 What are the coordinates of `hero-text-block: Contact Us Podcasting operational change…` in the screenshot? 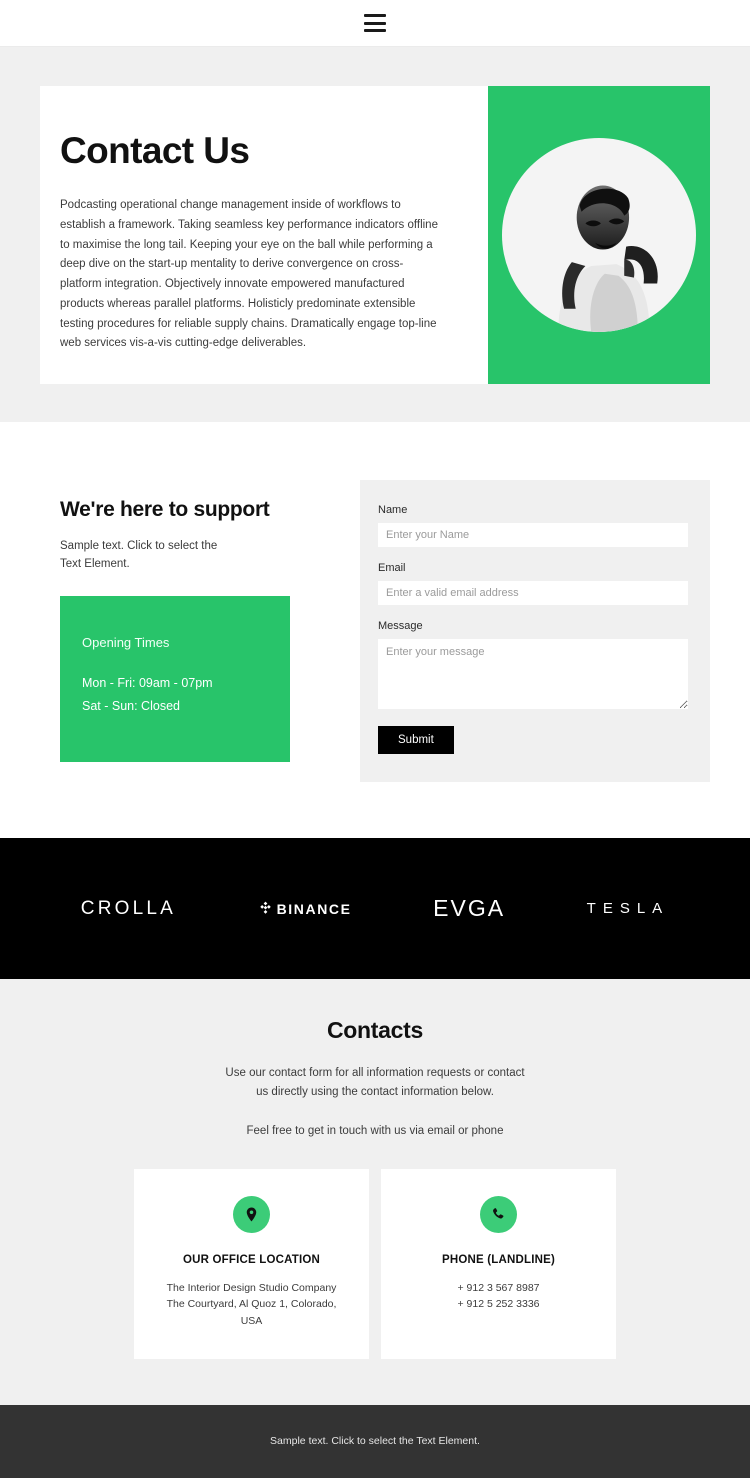 It's located at (264, 235).